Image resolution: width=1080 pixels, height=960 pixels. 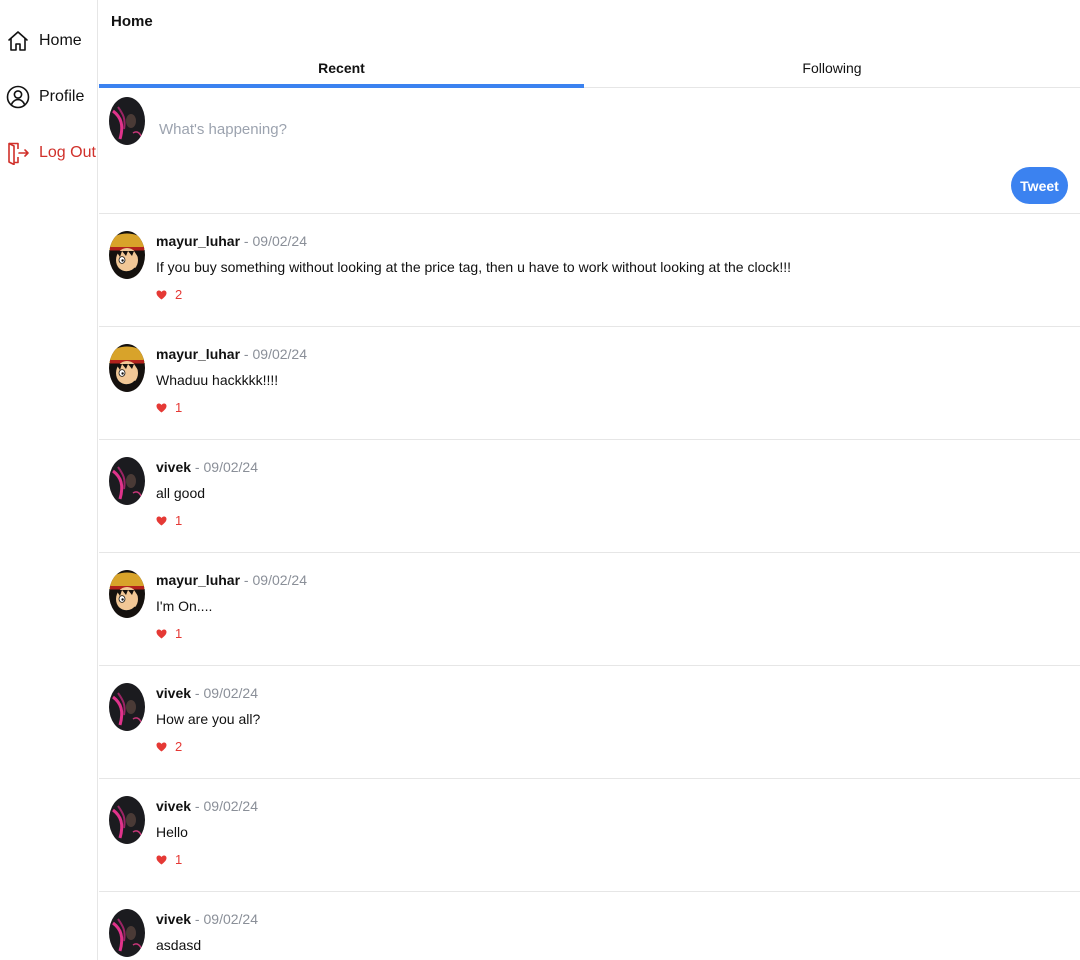 What do you see at coordinates (172, 832) in the screenshot?
I see `tweet-text: Hello` at bounding box center [172, 832].